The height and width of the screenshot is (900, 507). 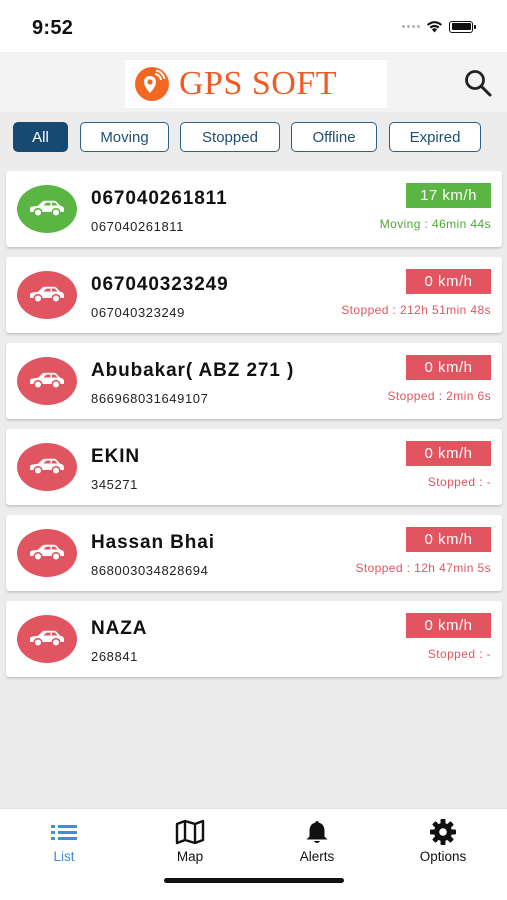 What do you see at coordinates (64, 856) in the screenshot?
I see `tab-label: List` at bounding box center [64, 856].